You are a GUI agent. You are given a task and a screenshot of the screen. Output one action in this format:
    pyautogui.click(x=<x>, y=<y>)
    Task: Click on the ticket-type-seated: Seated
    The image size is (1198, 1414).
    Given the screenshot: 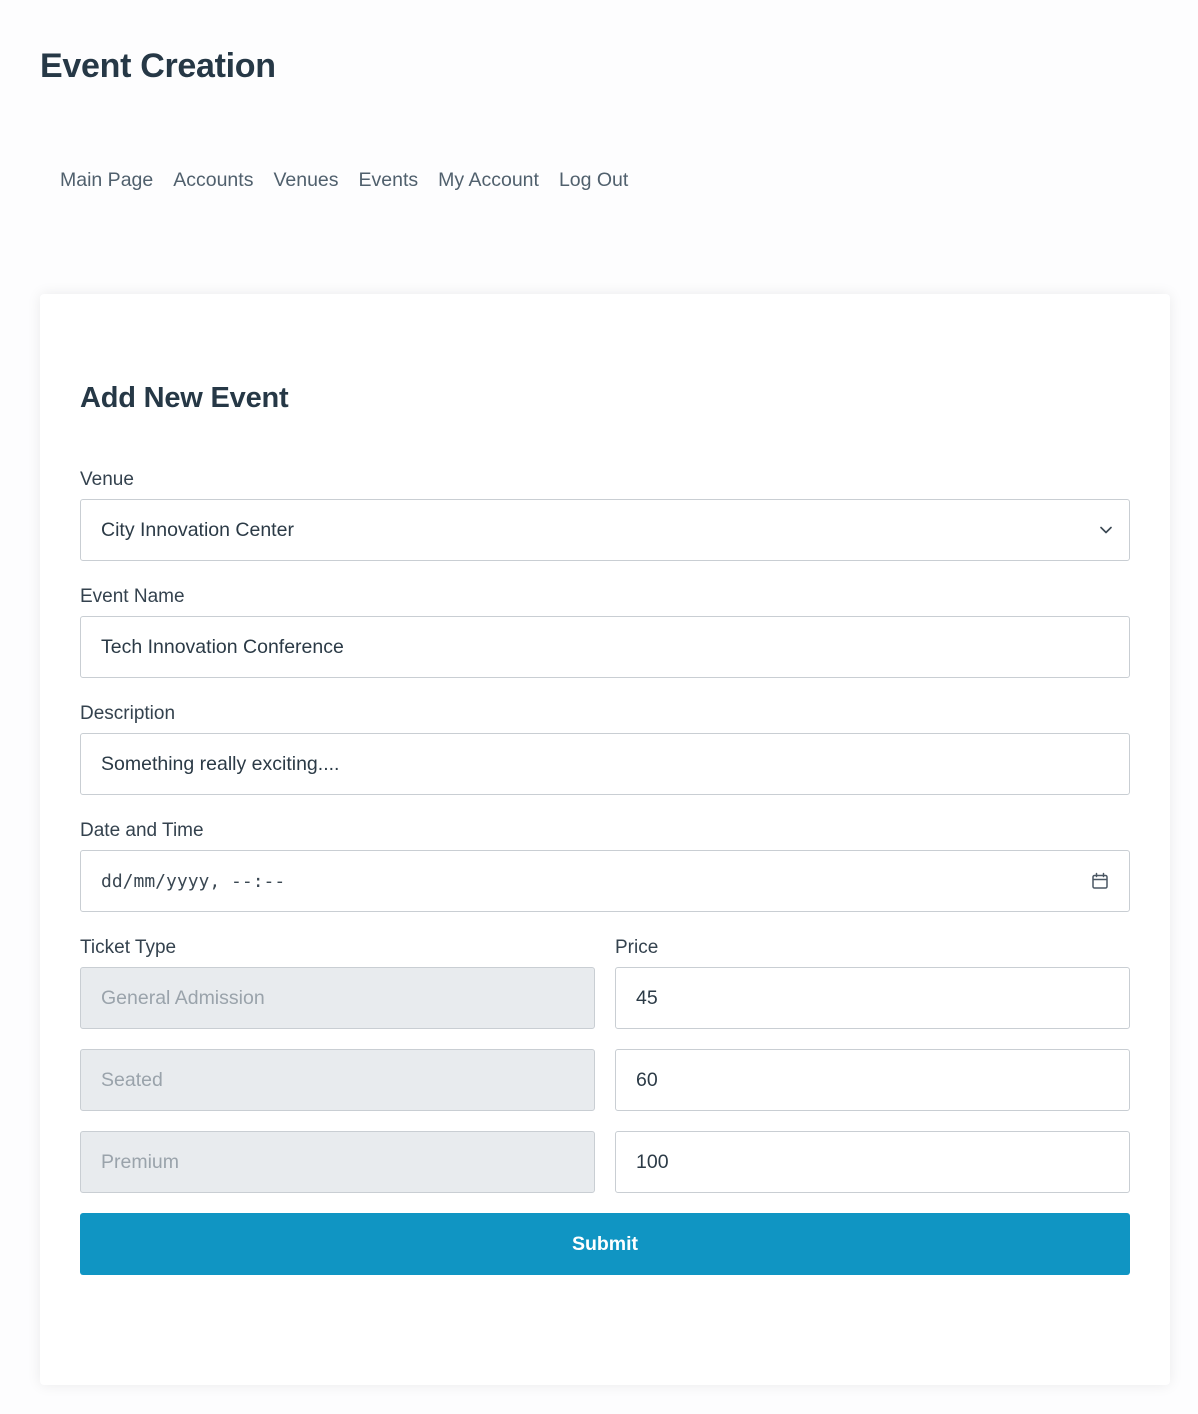 What is the action you would take?
    pyautogui.click(x=337, y=1080)
    